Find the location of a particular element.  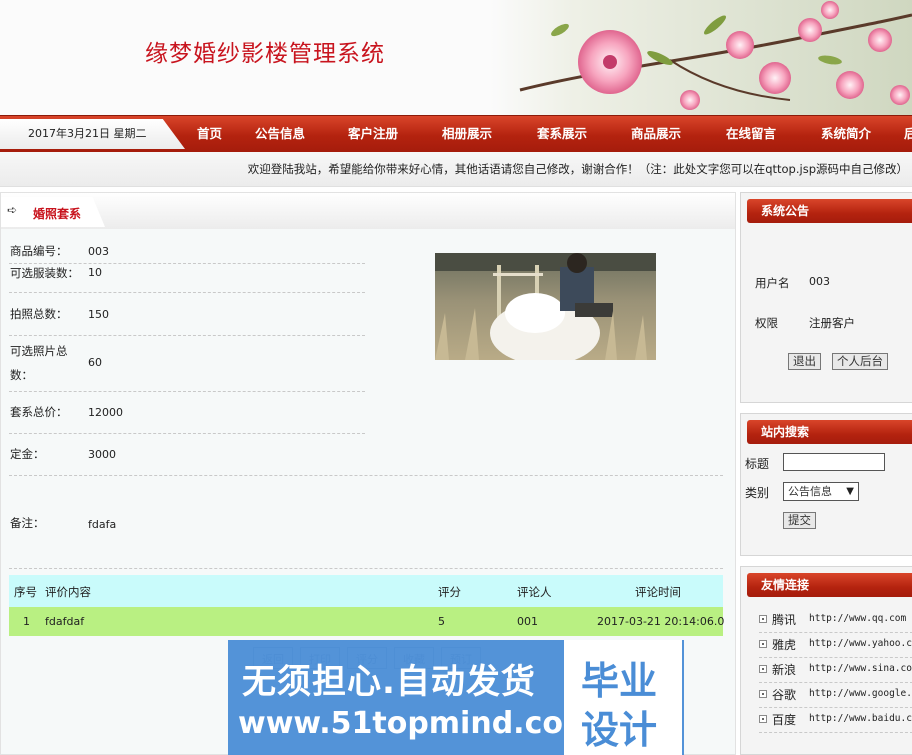

search-category-select: 公告信息 ▼ is located at coordinates (821, 491).